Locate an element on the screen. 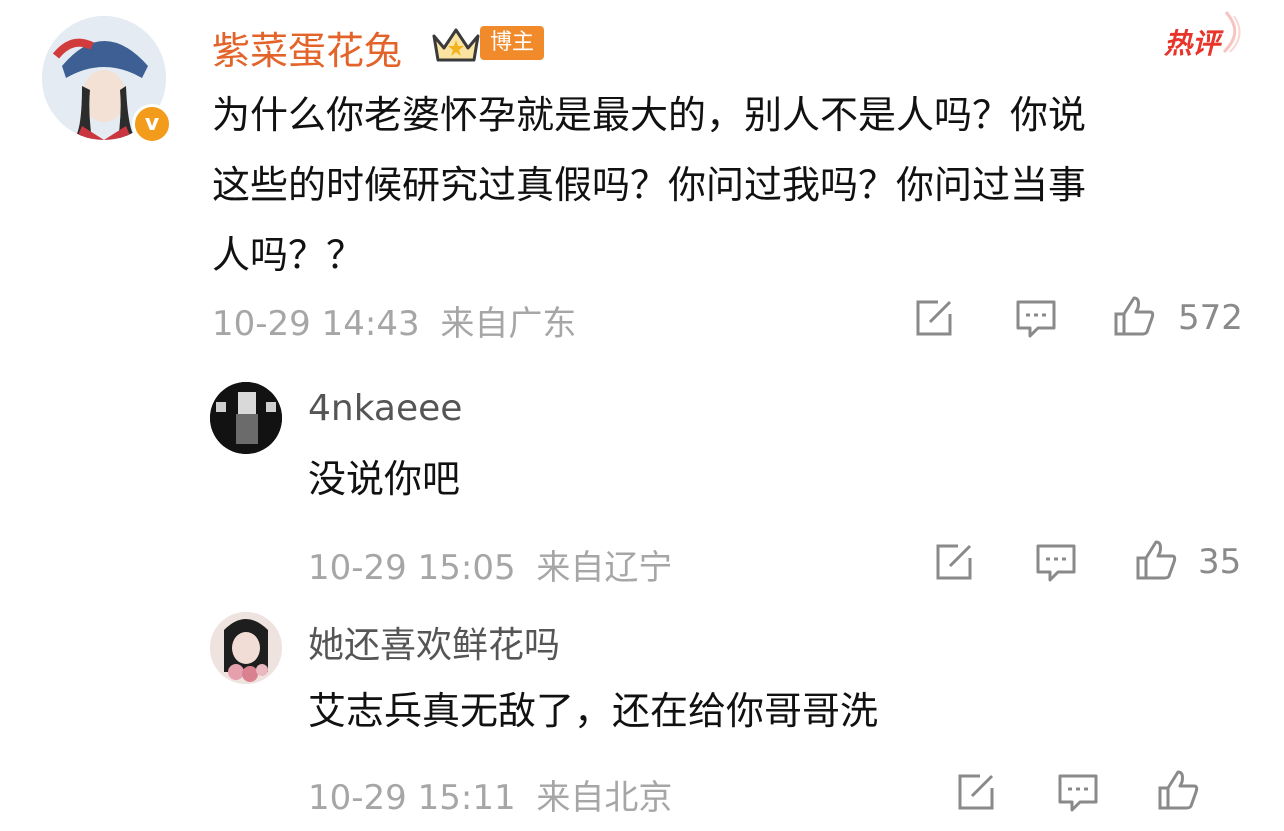  comment-date: 10-29 14:43 is located at coordinates (316, 324).